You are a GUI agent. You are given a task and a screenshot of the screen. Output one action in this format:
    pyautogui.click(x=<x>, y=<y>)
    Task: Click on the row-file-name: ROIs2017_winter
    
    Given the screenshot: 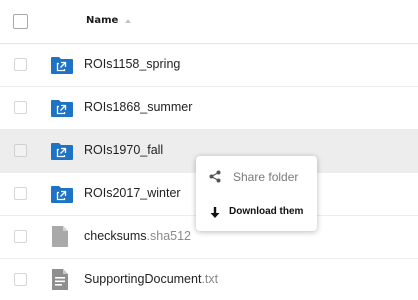 What is the action you would take?
    pyautogui.click(x=132, y=193)
    